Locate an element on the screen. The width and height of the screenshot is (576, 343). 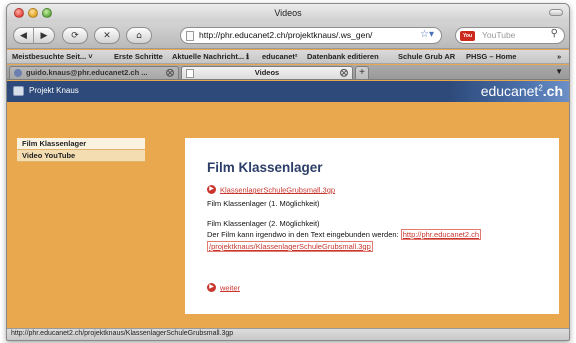
option-2-text: Film Klassenlager (2. Möglichkeit) is located at coordinates (263, 223).